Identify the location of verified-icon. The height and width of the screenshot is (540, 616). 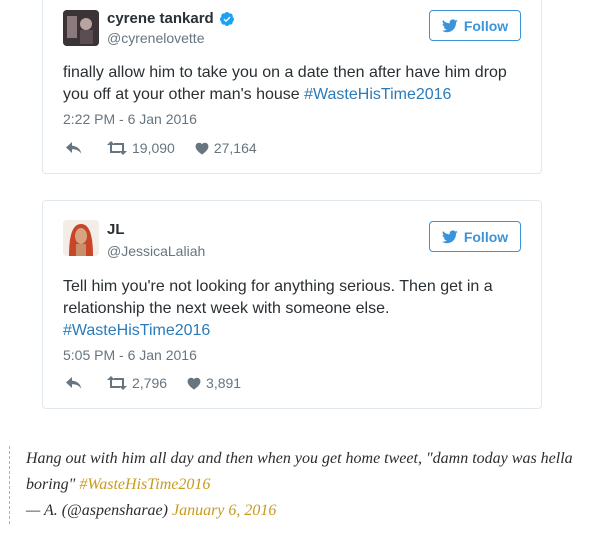
(227, 19).